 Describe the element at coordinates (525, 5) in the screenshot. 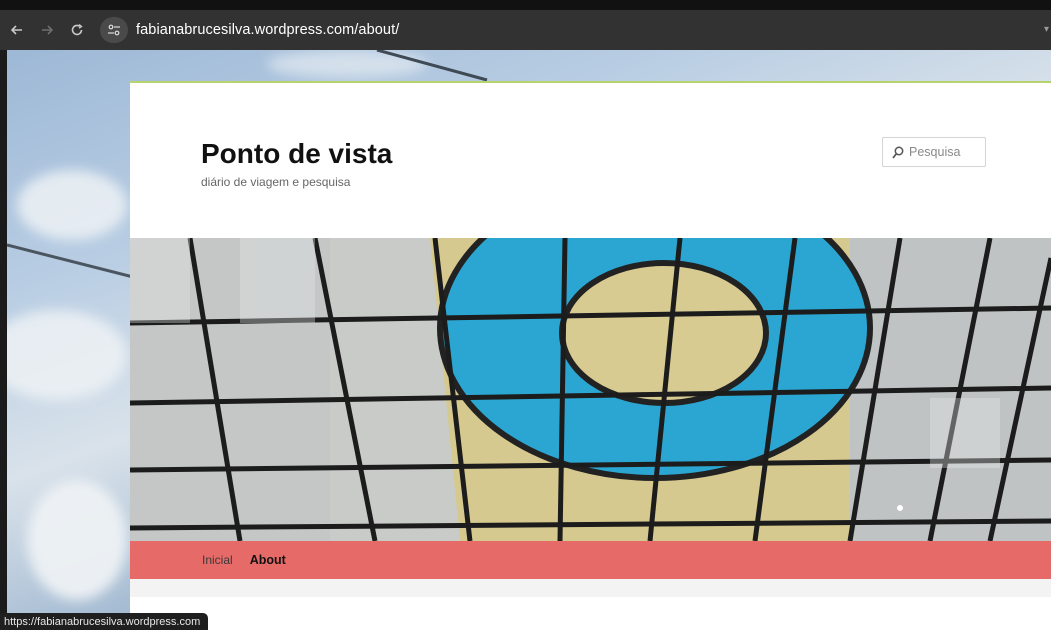

I see `browser-top-strip` at that location.